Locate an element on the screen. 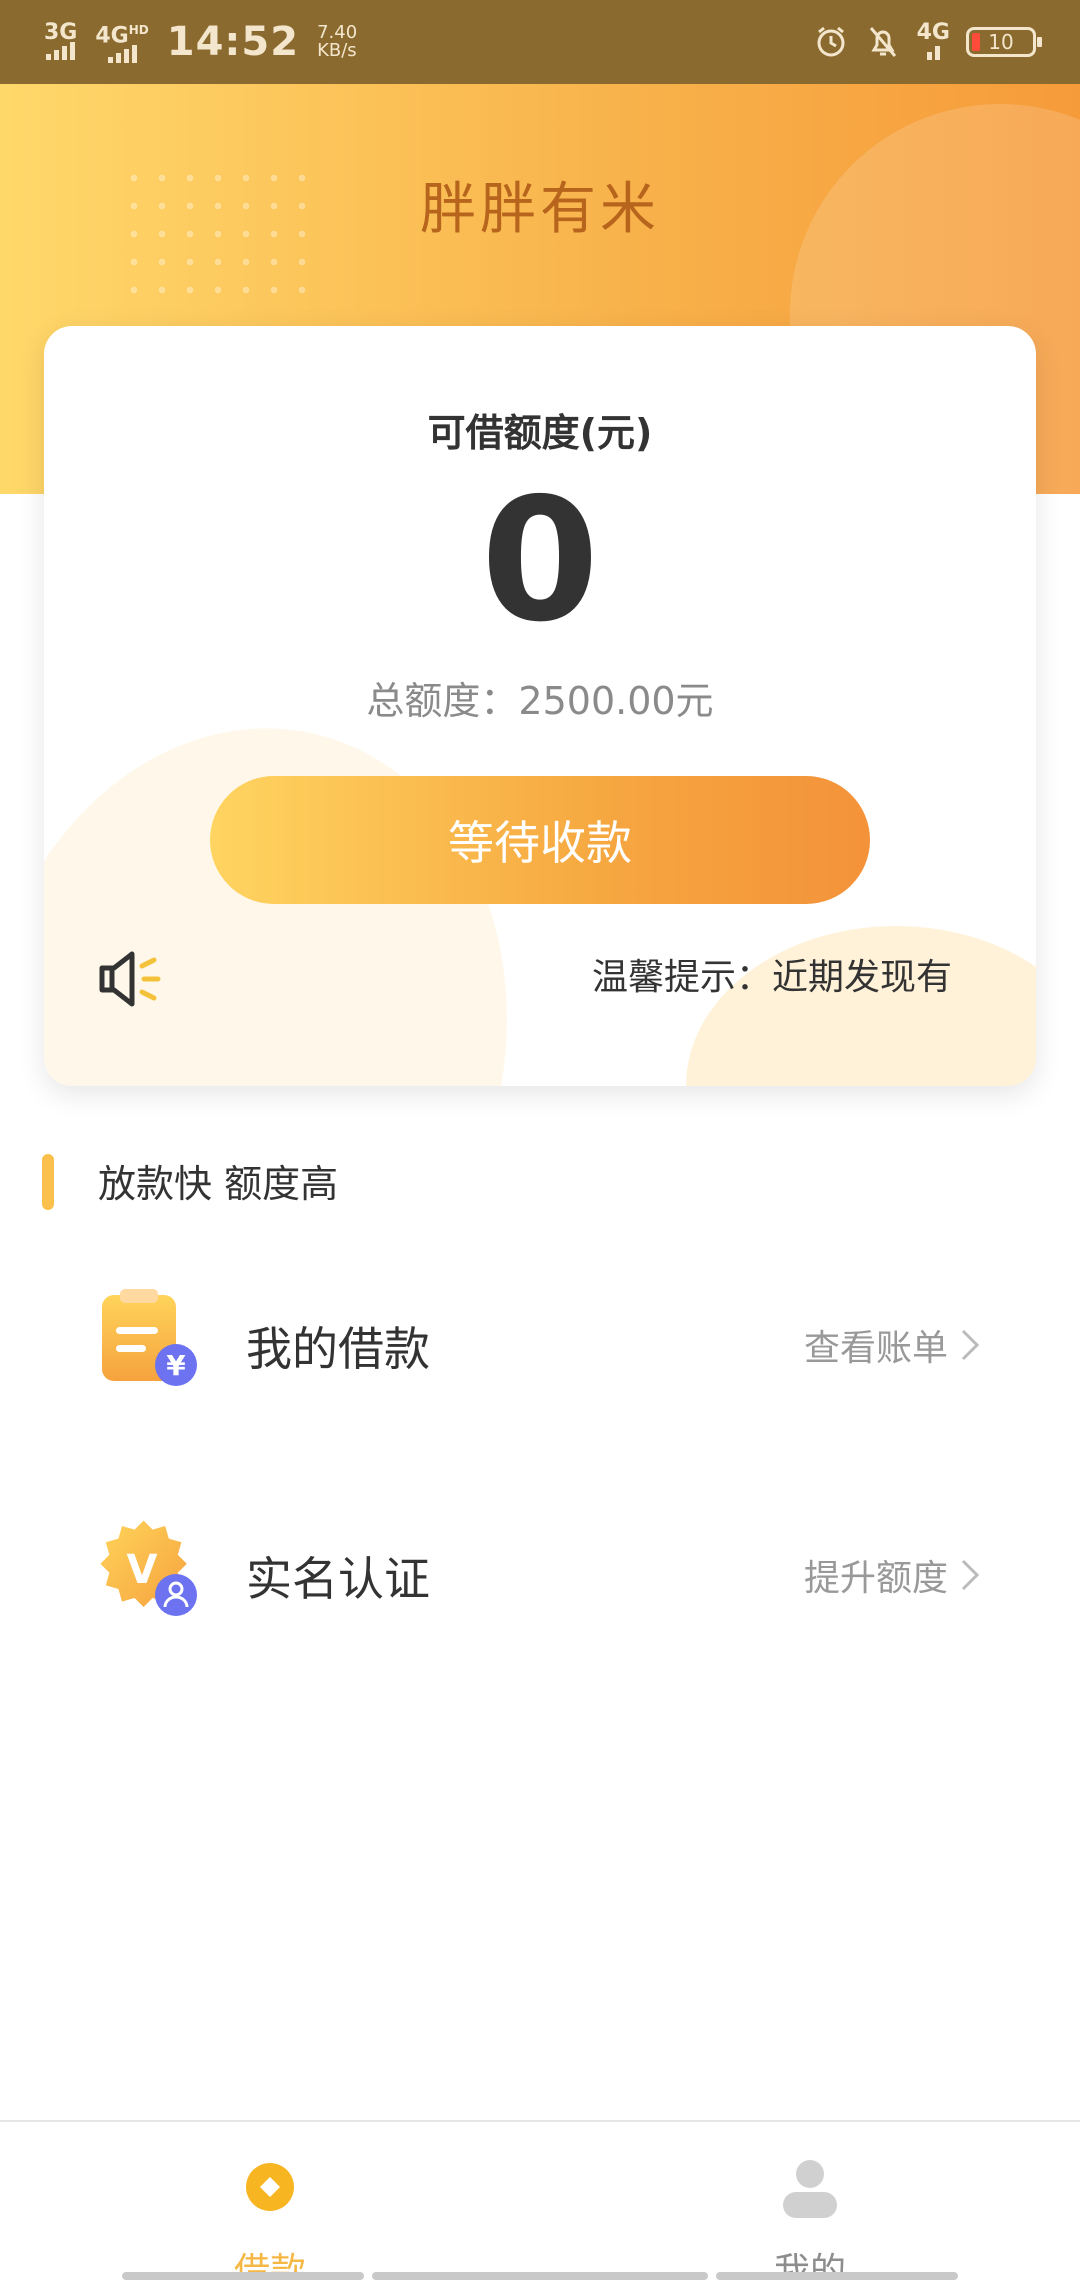 The height and width of the screenshot is (2280, 1080). loan-clipboard-icon: ¥ is located at coordinates (149, 1337).